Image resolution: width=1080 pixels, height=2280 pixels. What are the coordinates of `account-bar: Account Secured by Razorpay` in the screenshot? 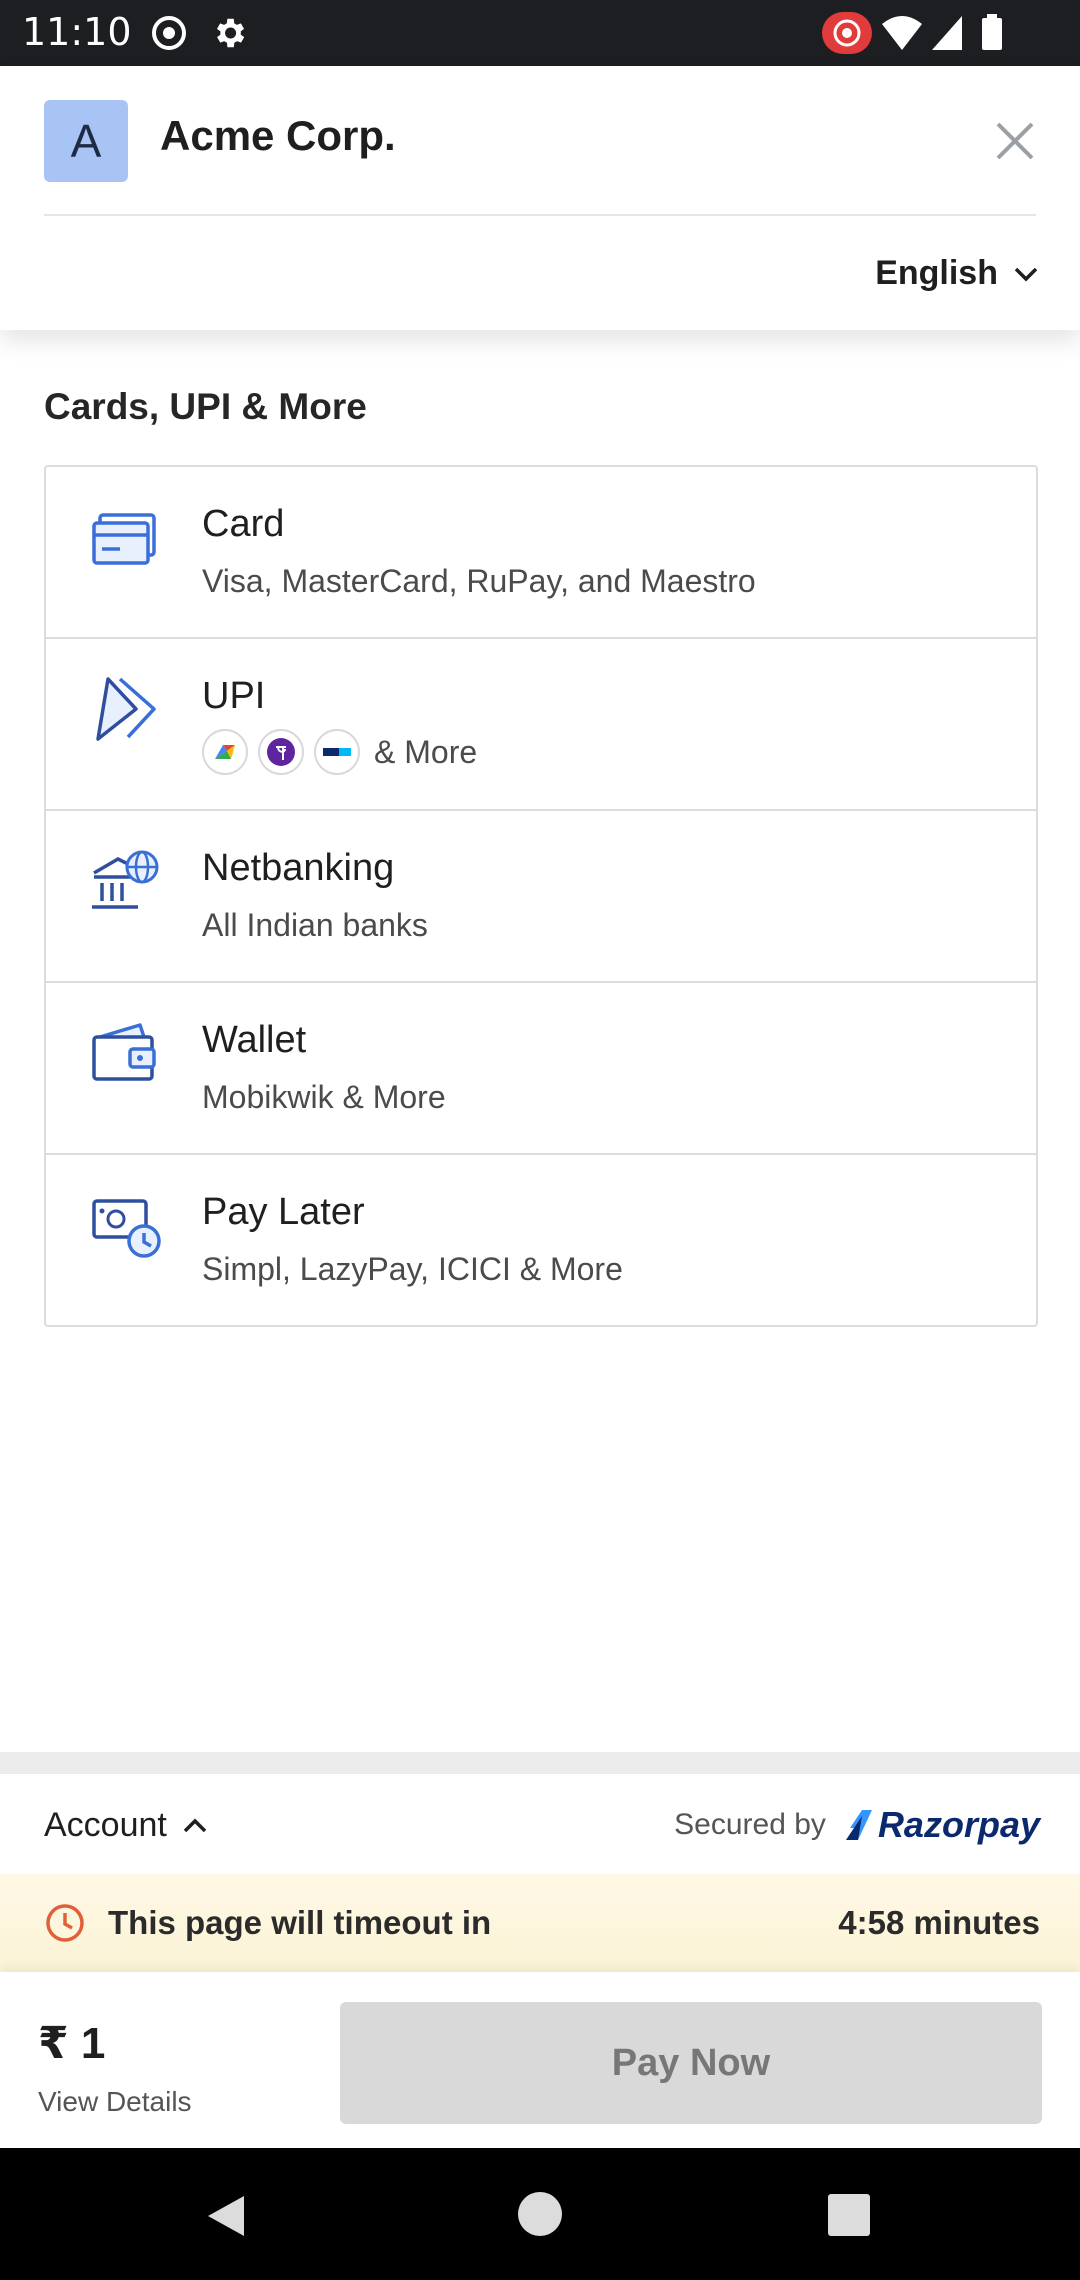 It's located at (540, 1824).